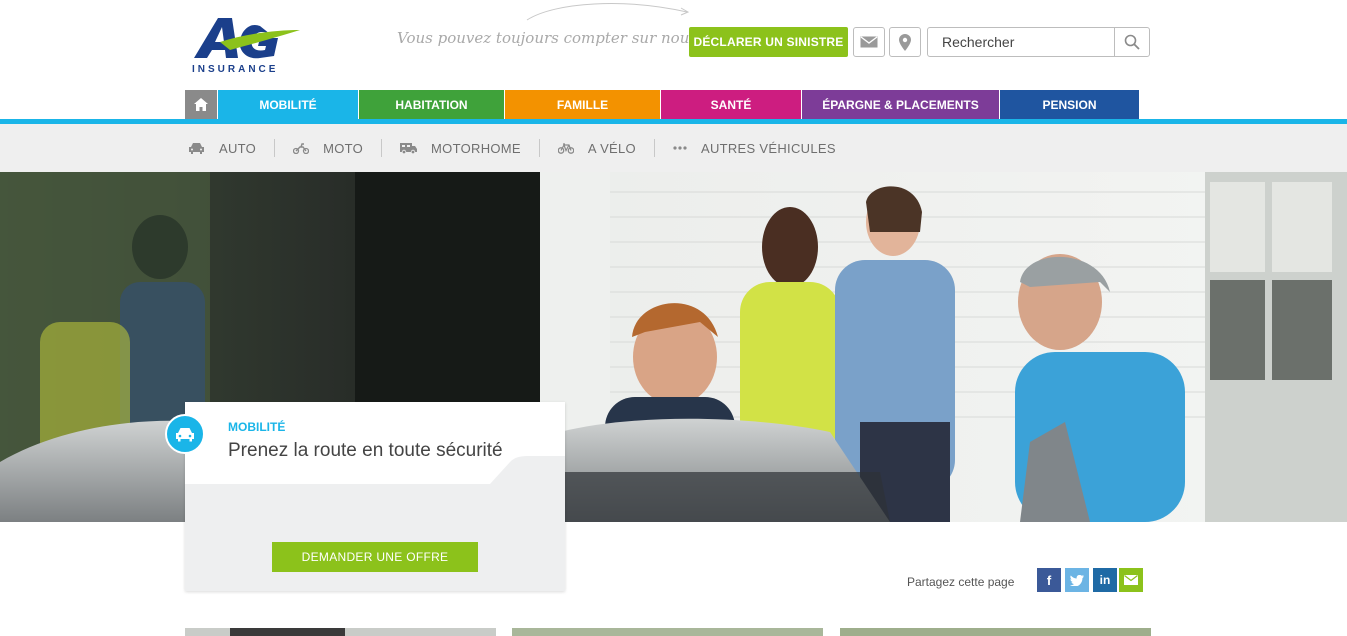 This screenshot has width=1347, height=636. I want to click on ag-insurance-logo: INSURANCE, so click(246, 43).